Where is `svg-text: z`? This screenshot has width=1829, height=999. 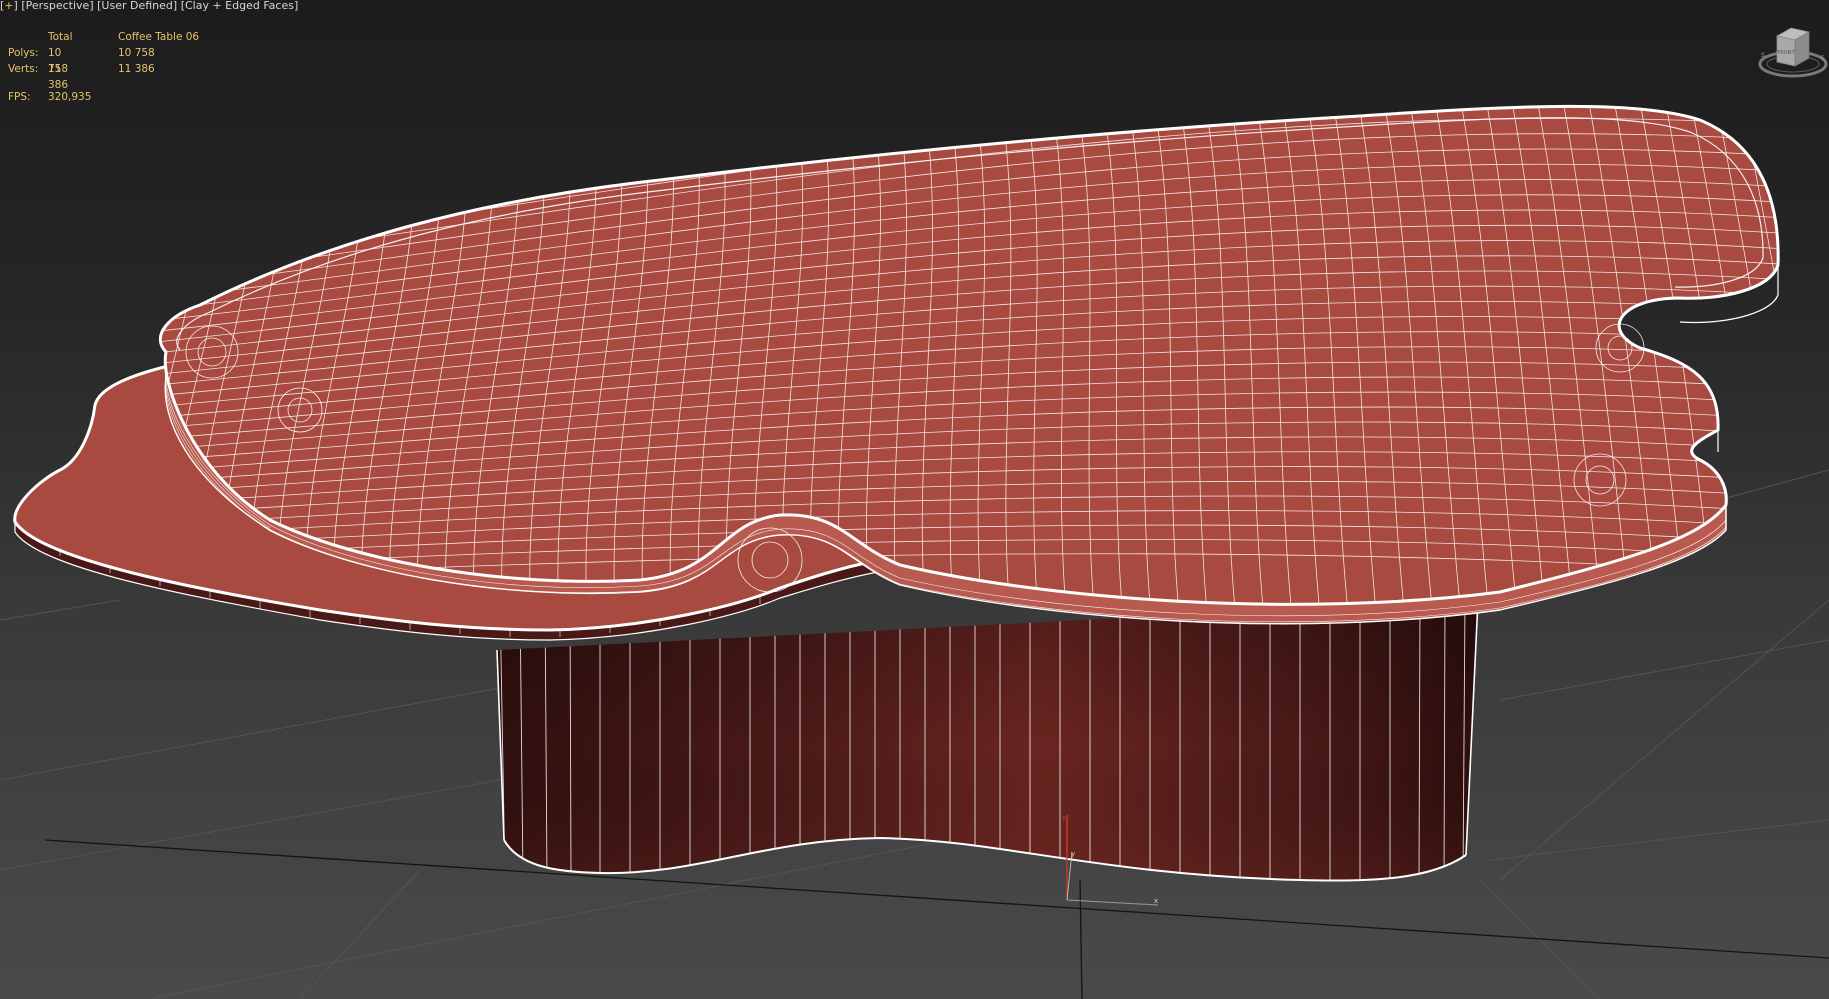 svg-text: z is located at coordinates (1064, 818).